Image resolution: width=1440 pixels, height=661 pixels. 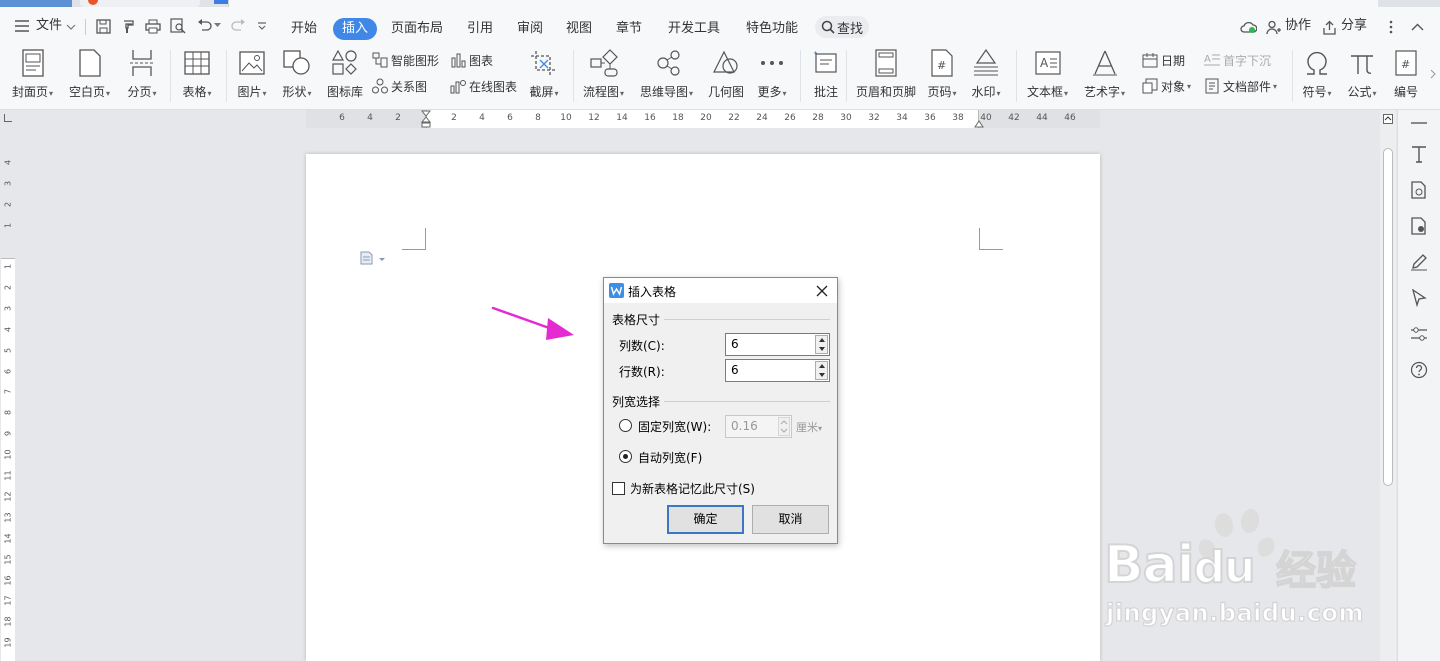 What do you see at coordinates (178, 26) in the screenshot?
I see `print-preview-icon` at bounding box center [178, 26].